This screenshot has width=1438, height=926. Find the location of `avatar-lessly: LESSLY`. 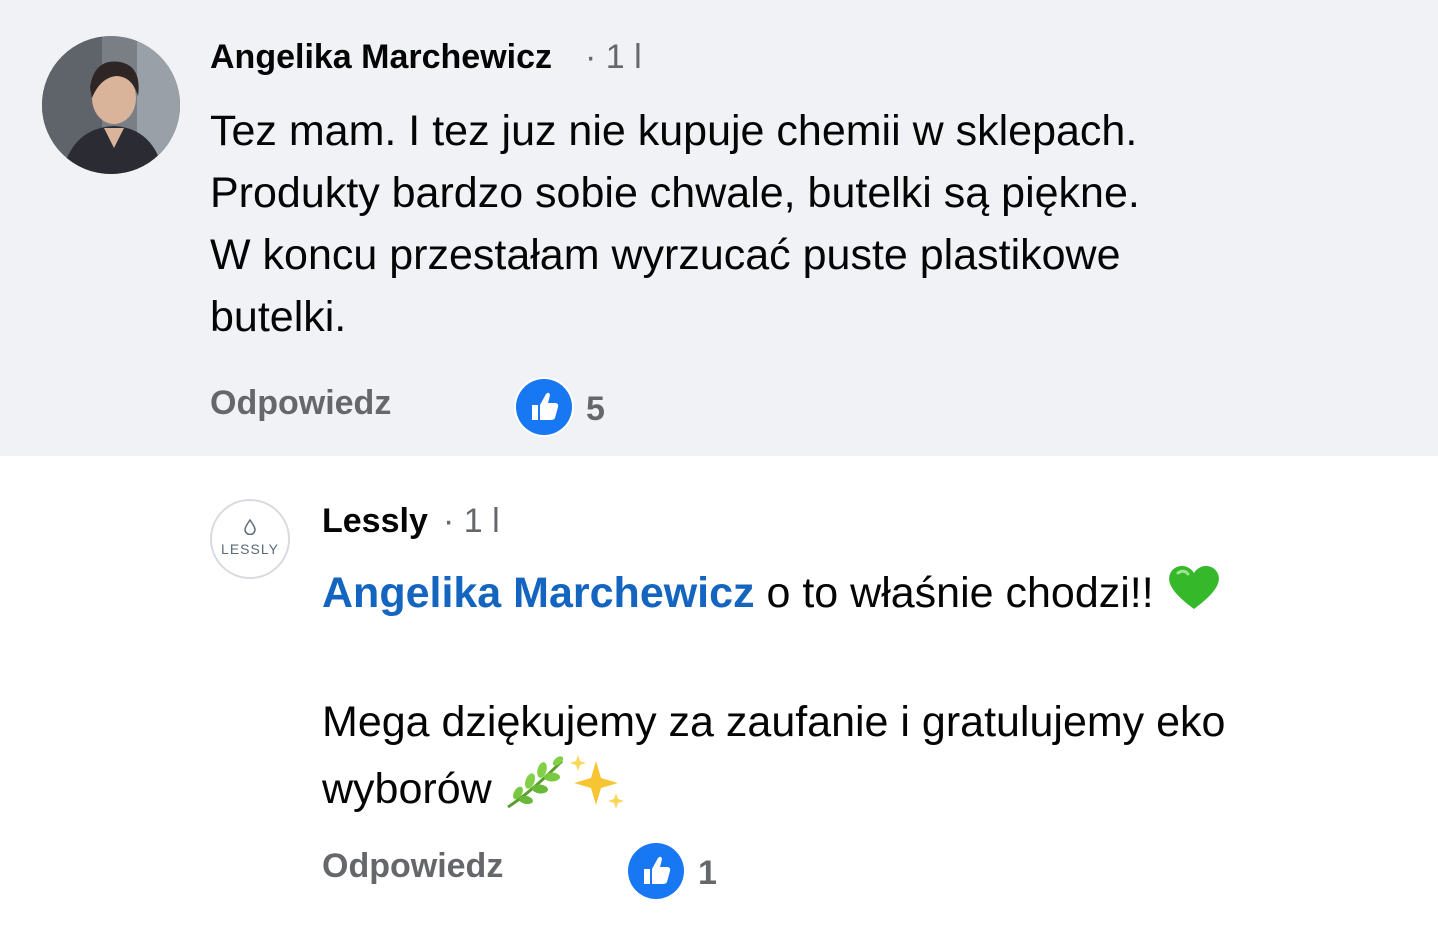

avatar-lessly: LESSLY is located at coordinates (250, 539).